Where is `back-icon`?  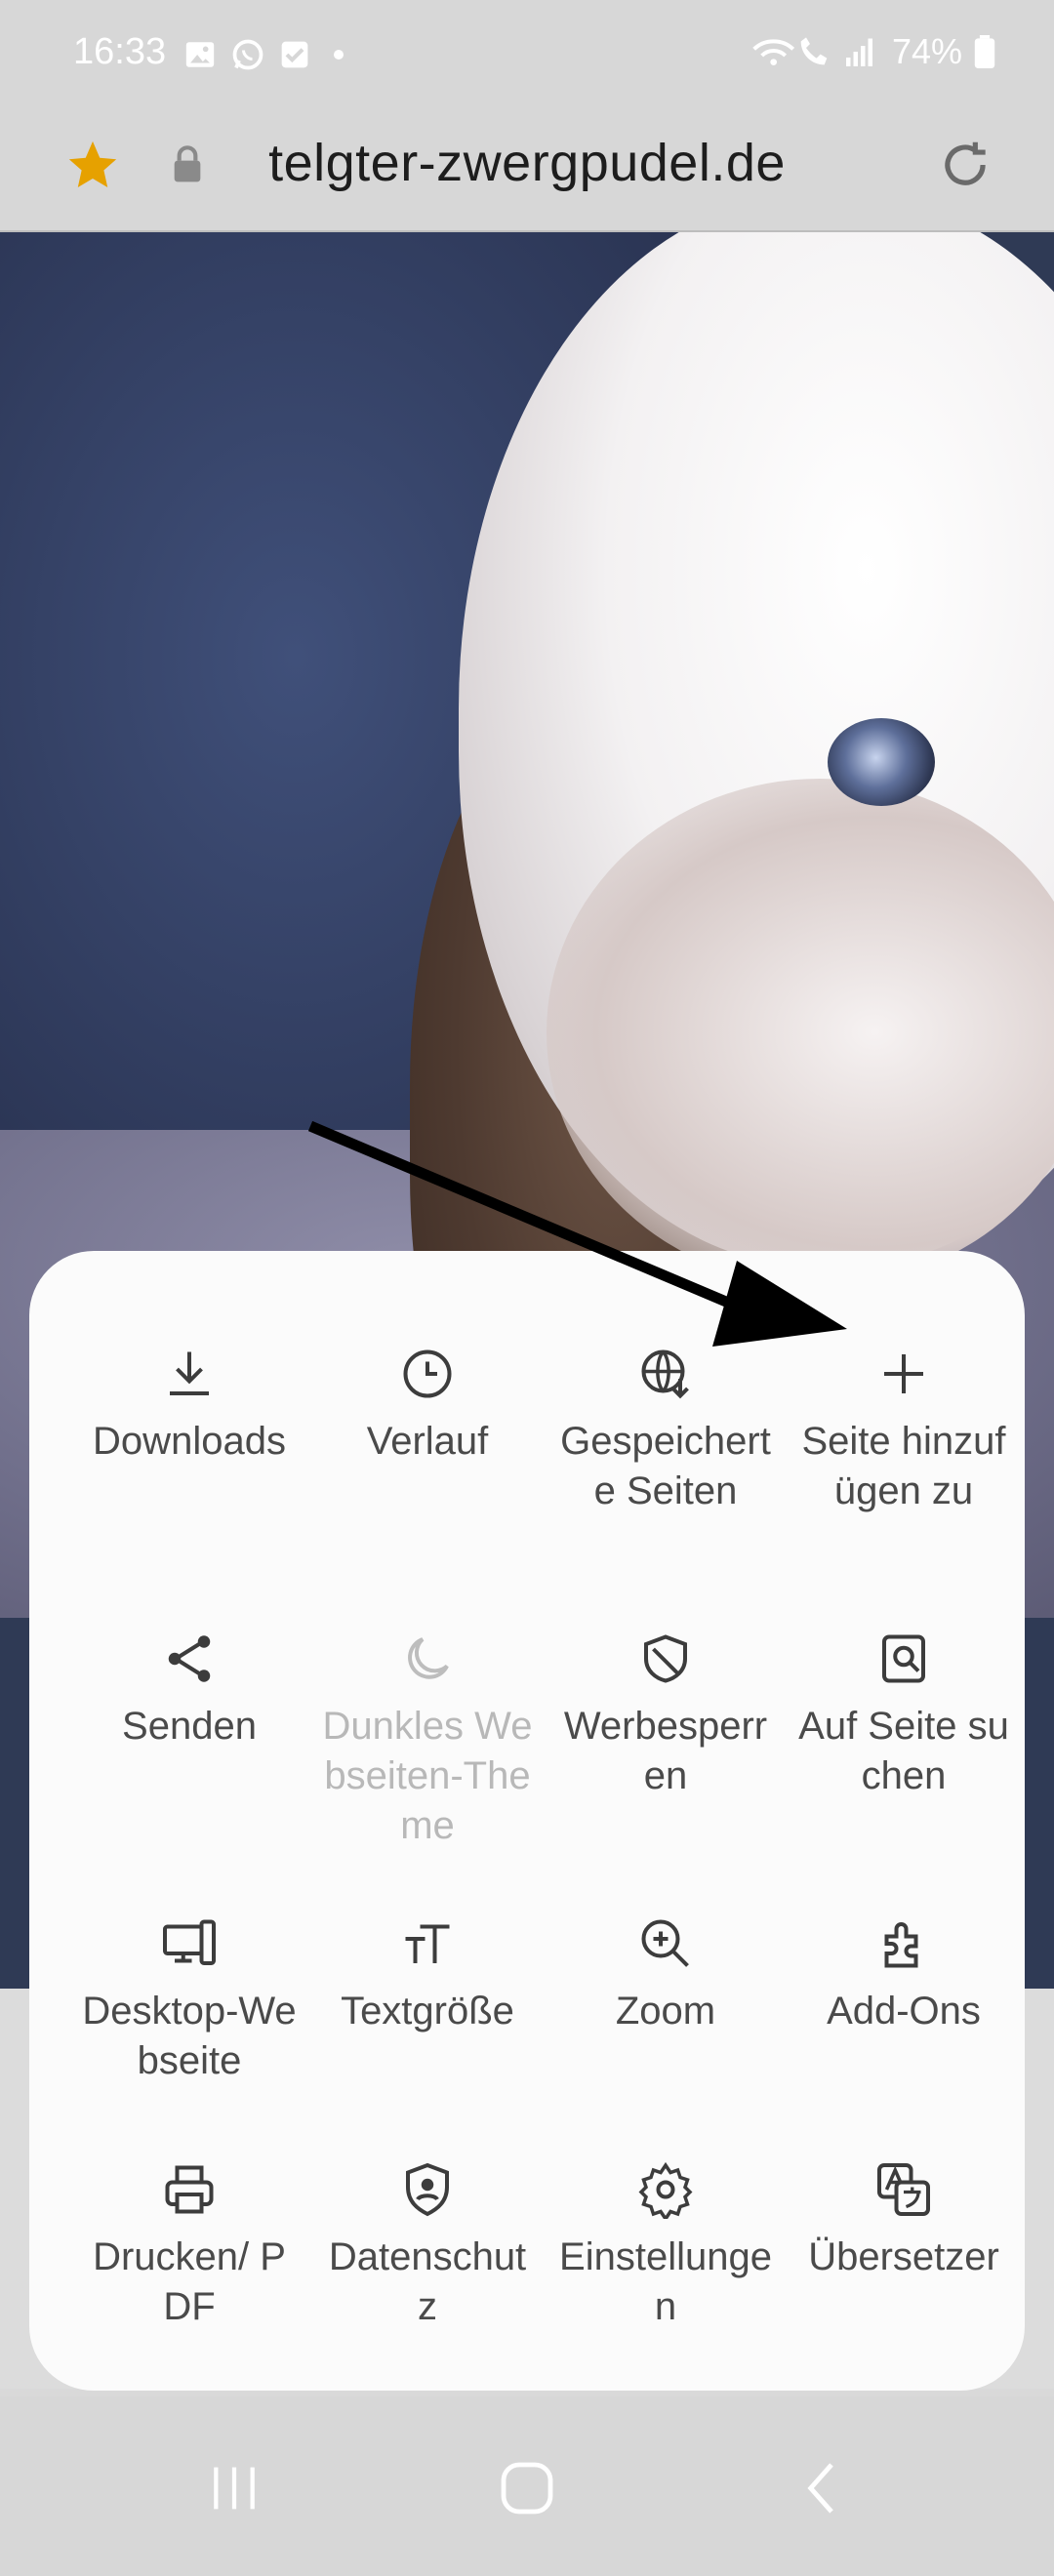
back-icon is located at coordinates (823, 2488).